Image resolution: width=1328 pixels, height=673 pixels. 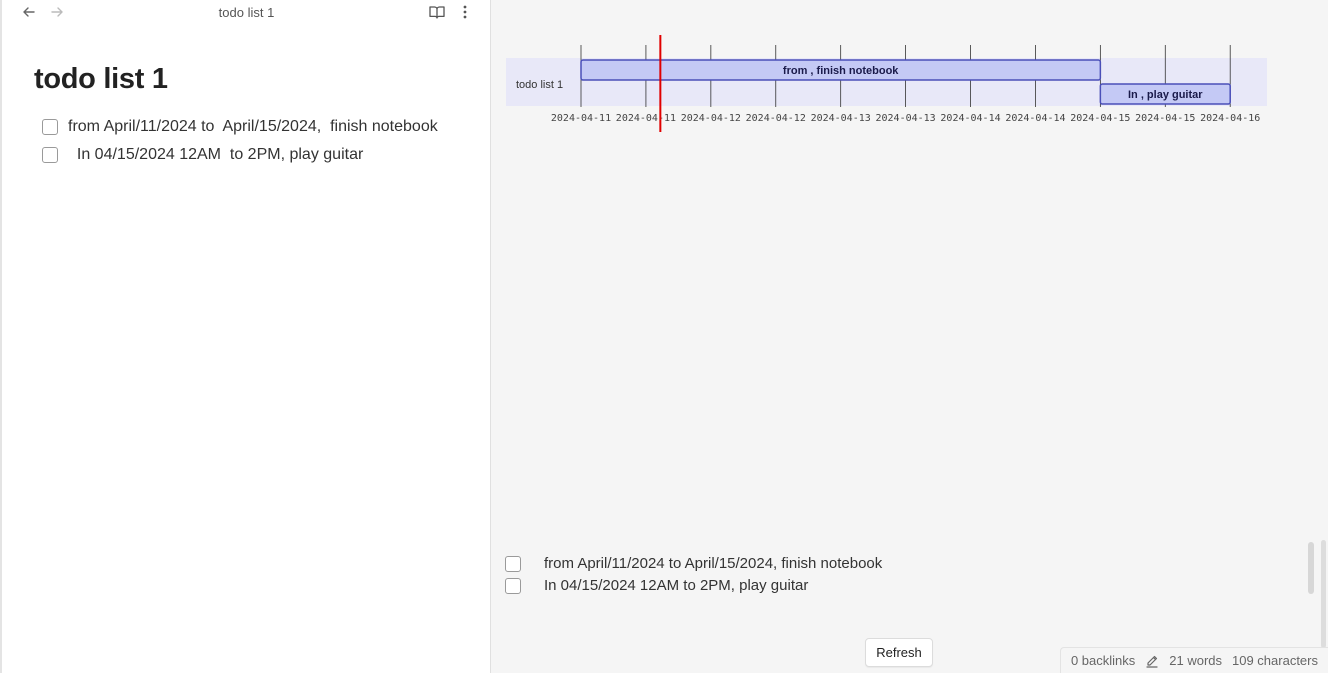 I want to click on task-text: In 04/15/2024 12AM to 2PM, play guitar, so click(x=215, y=155).